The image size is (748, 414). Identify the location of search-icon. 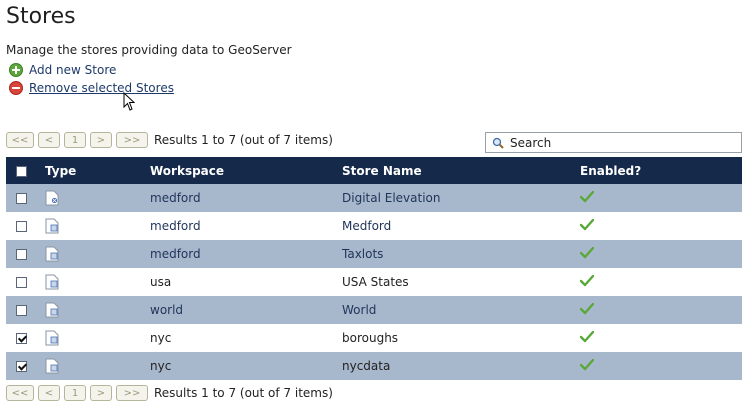
(498, 143).